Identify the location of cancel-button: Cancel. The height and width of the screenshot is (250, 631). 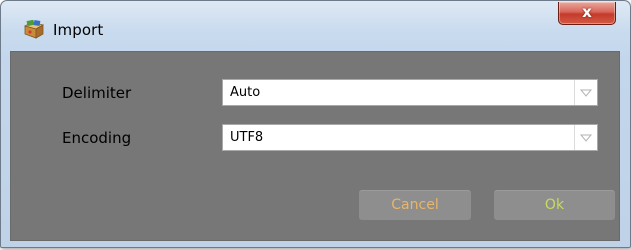
(415, 205).